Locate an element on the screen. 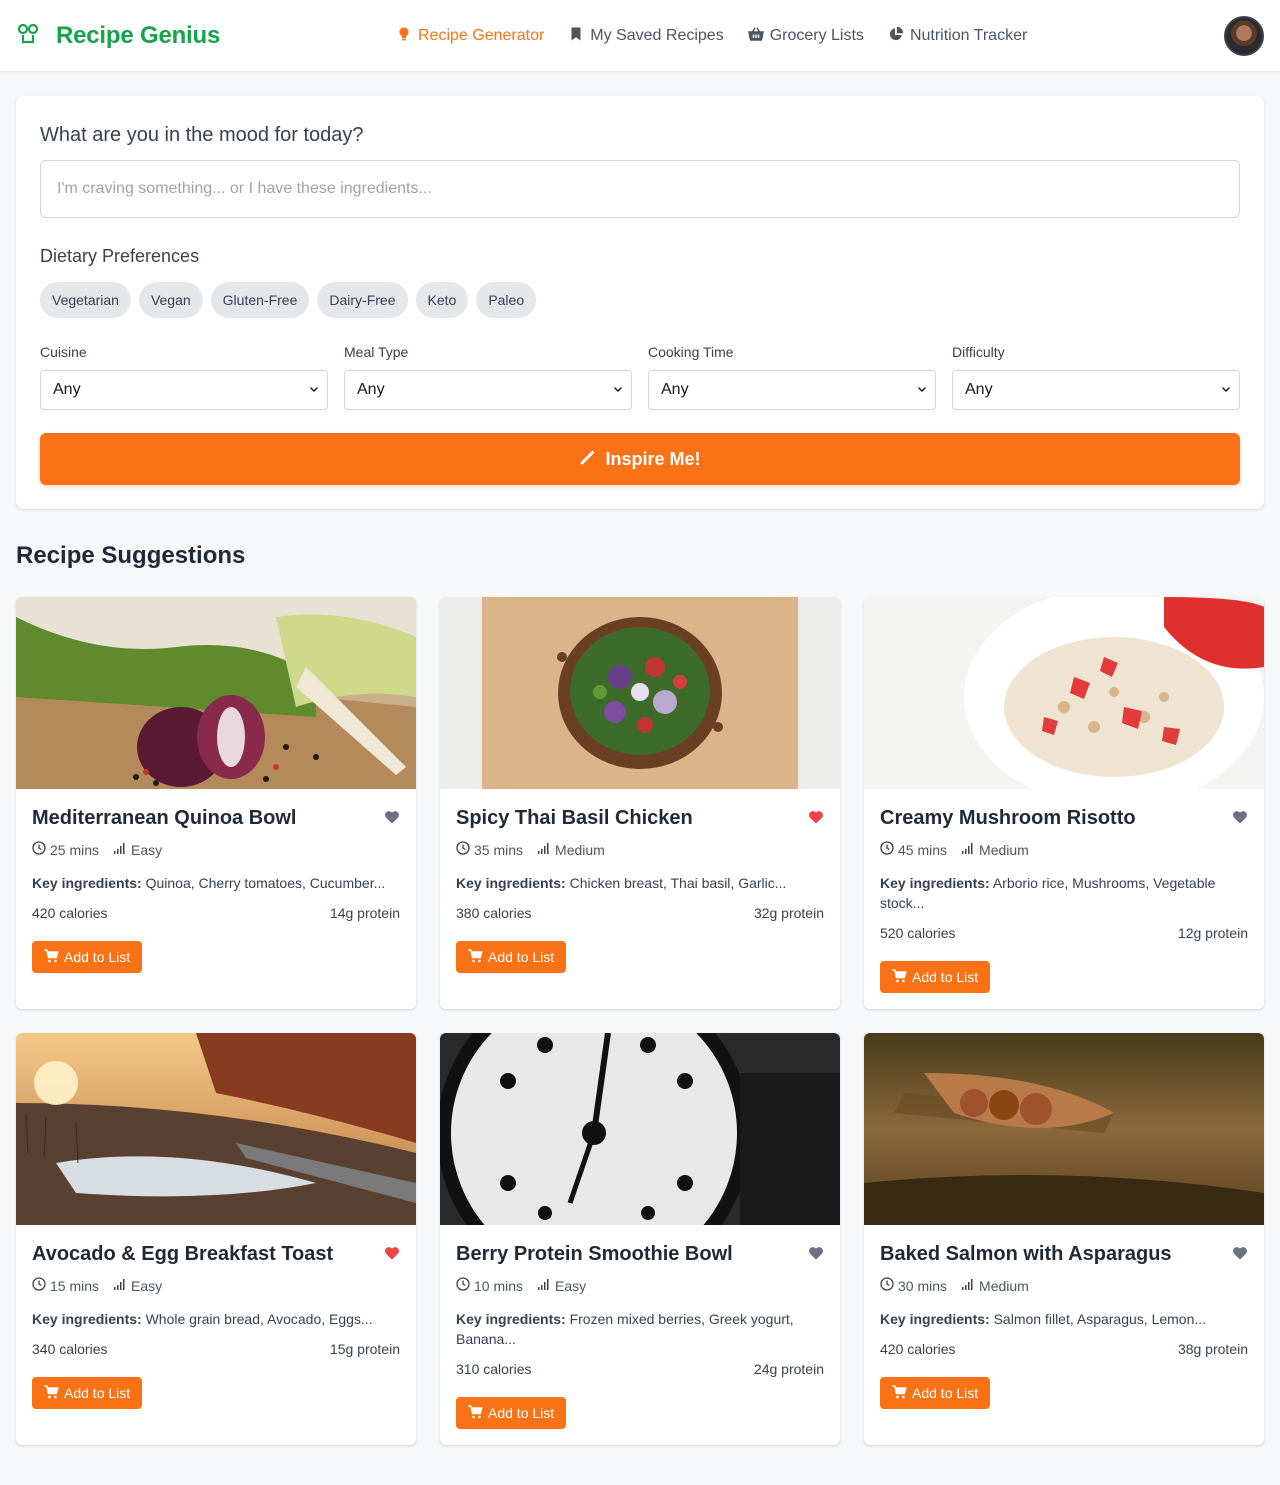 Image resolution: width=1280 pixels, height=1485 pixels. recipe-title: Mediterranean Quinoa Bowl is located at coordinates (164, 818).